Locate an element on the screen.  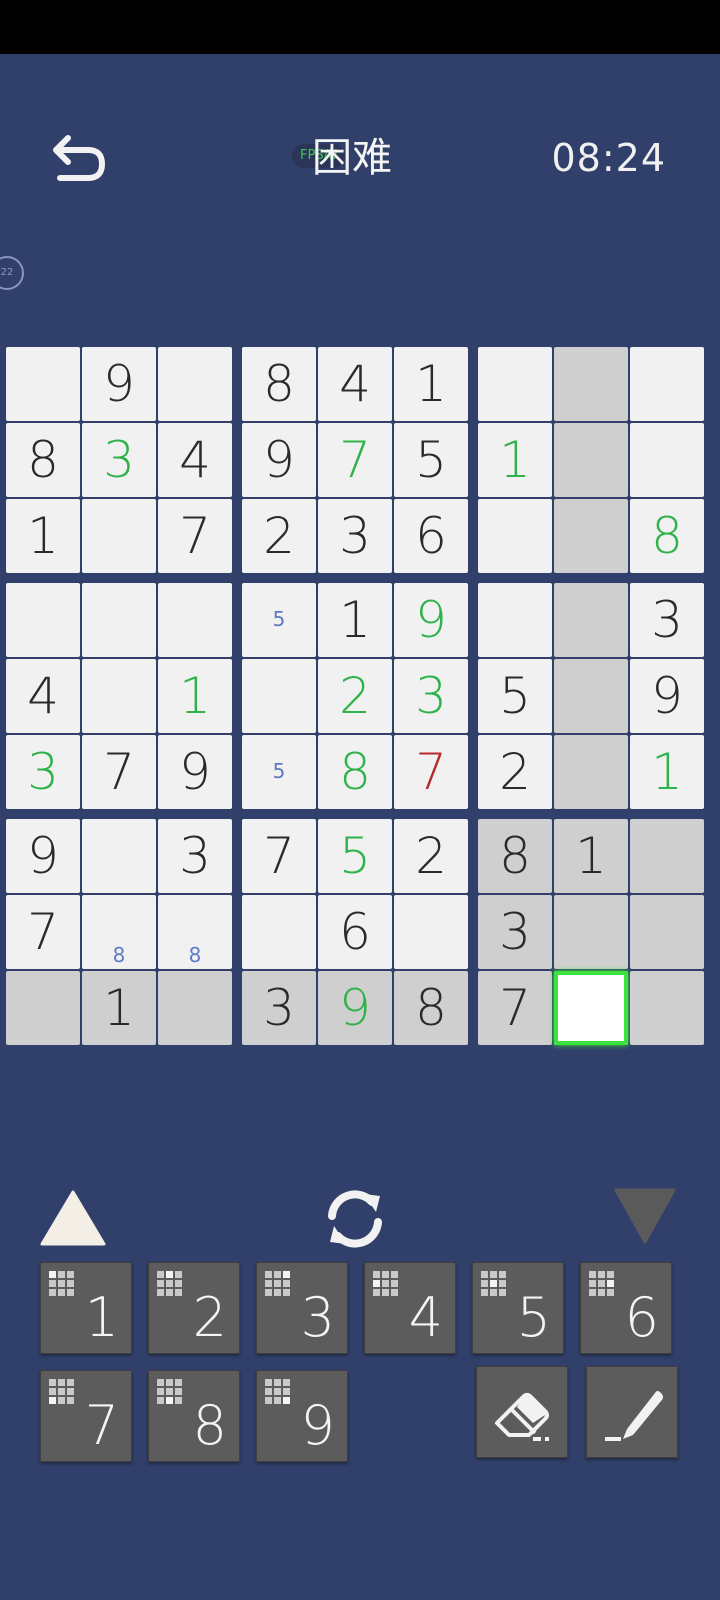
cell-digit: 1 is located at coordinates (667, 772).